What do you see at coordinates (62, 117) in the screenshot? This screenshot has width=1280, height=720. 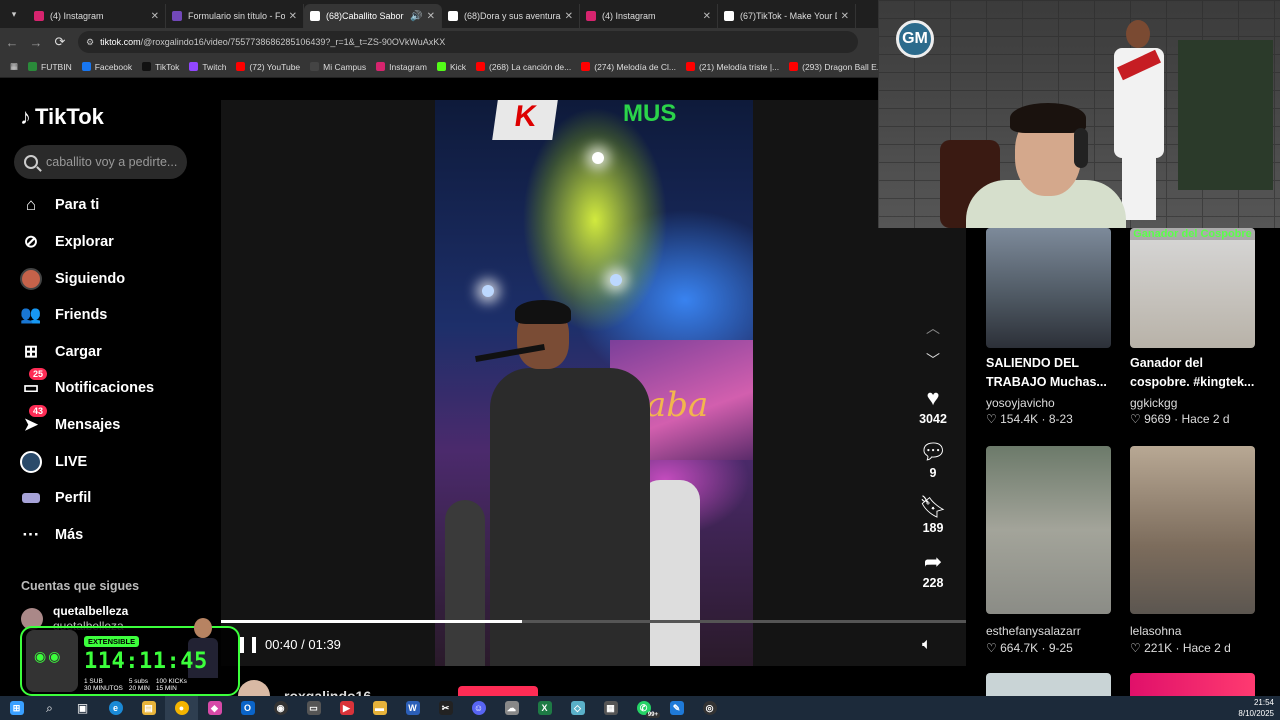 I see `tiktok-logo: ♪ TikTok` at bounding box center [62, 117].